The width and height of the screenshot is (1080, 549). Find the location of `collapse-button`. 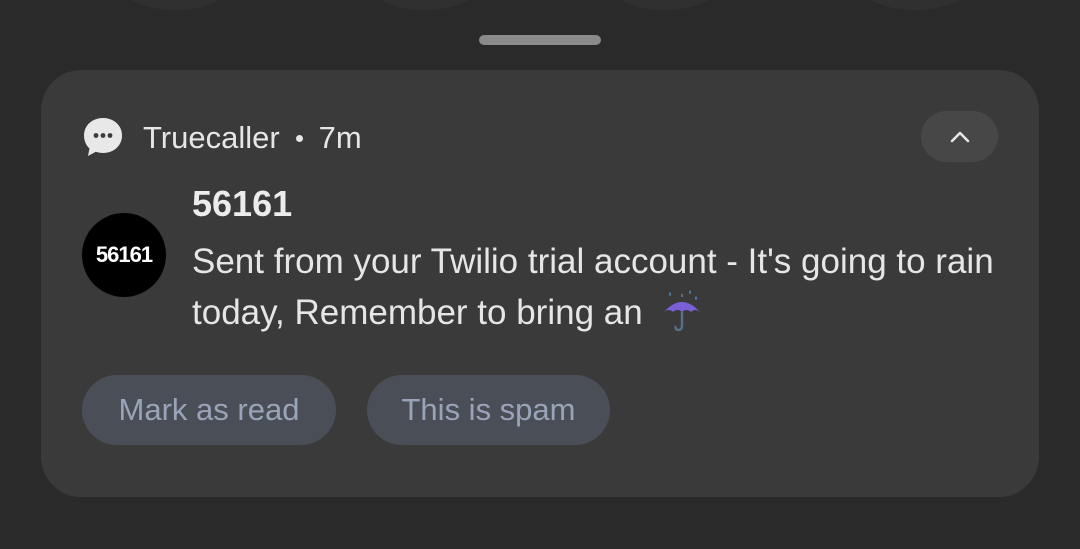

collapse-button is located at coordinates (959, 136).